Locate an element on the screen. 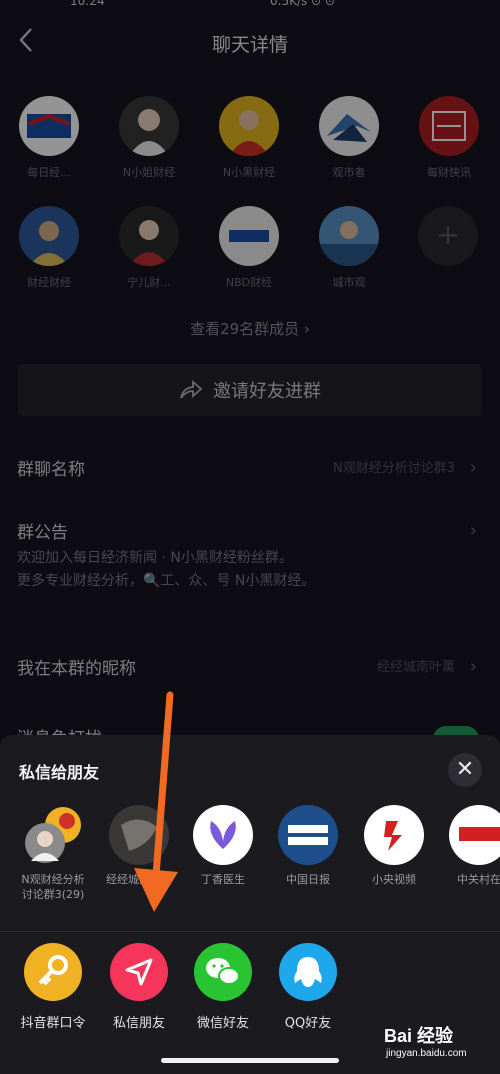 The height and width of the screenshot is (1074, 500). share-qq: QQ好友 is located at coordinates (308, 987).